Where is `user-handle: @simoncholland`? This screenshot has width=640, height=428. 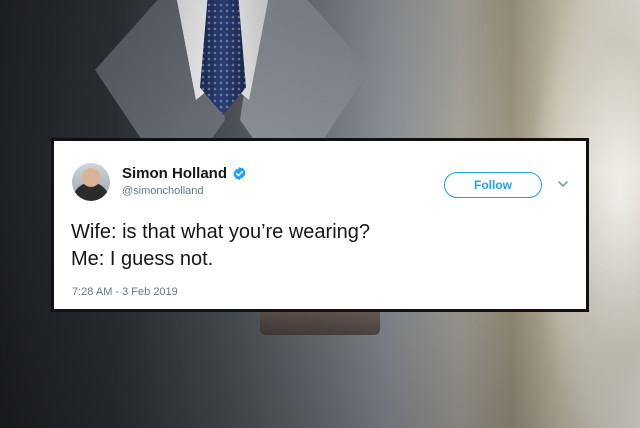 user-handle: @simoncholland is located at coordinates (163, 191).